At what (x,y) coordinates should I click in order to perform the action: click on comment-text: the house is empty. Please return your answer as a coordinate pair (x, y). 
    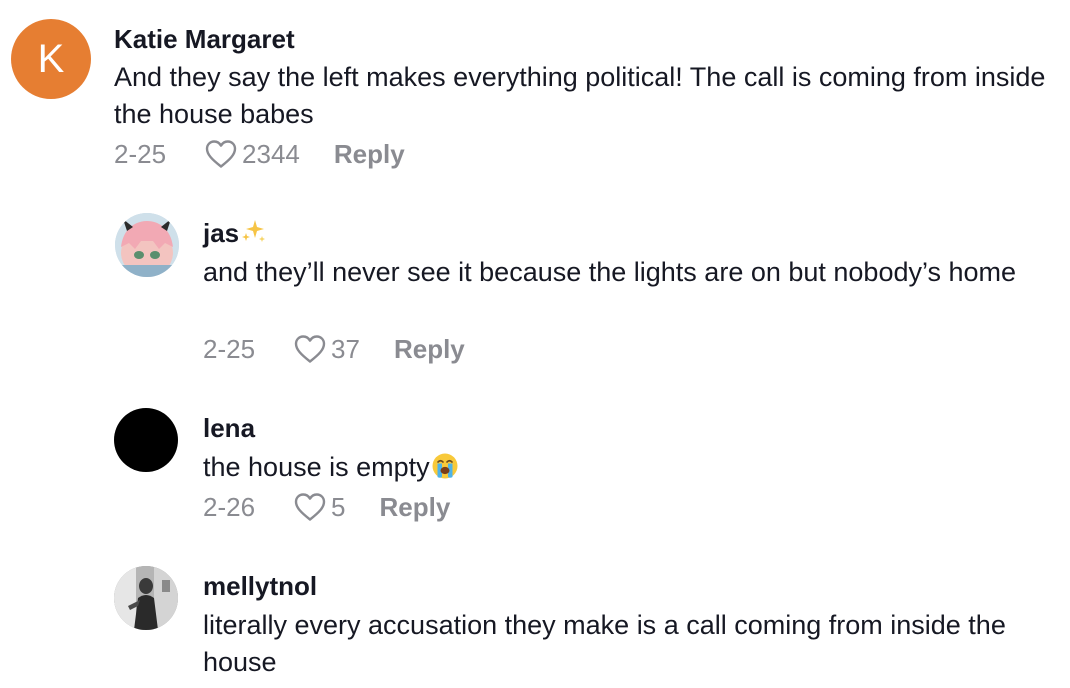
    Looking at the image, I should click on (623, 467).